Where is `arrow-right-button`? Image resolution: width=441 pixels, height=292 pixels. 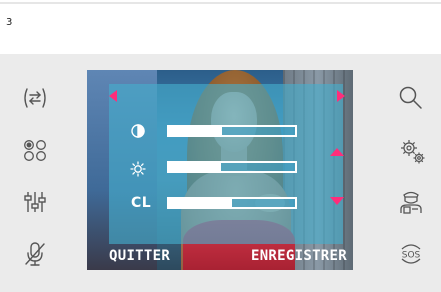
arrow-right-button is located at coordinates (341, 96).